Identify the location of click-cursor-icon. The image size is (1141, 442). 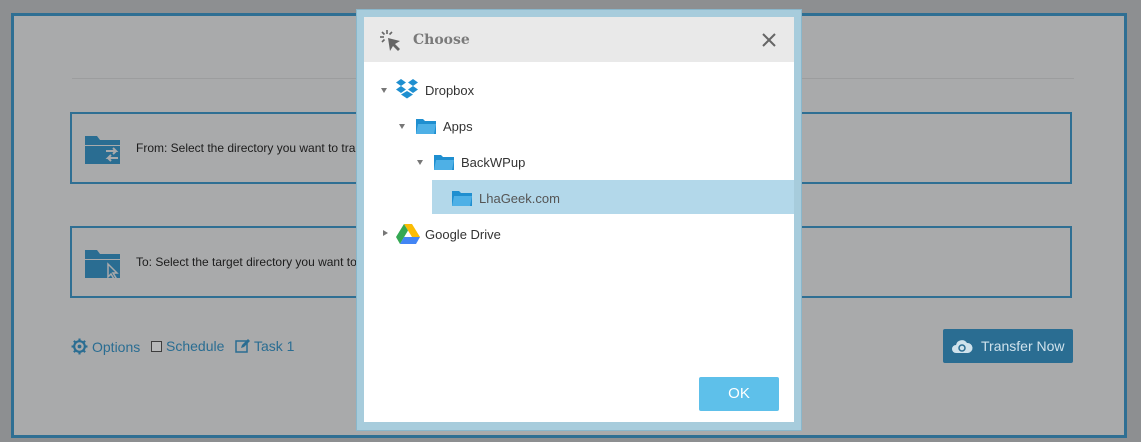
(390, 40).